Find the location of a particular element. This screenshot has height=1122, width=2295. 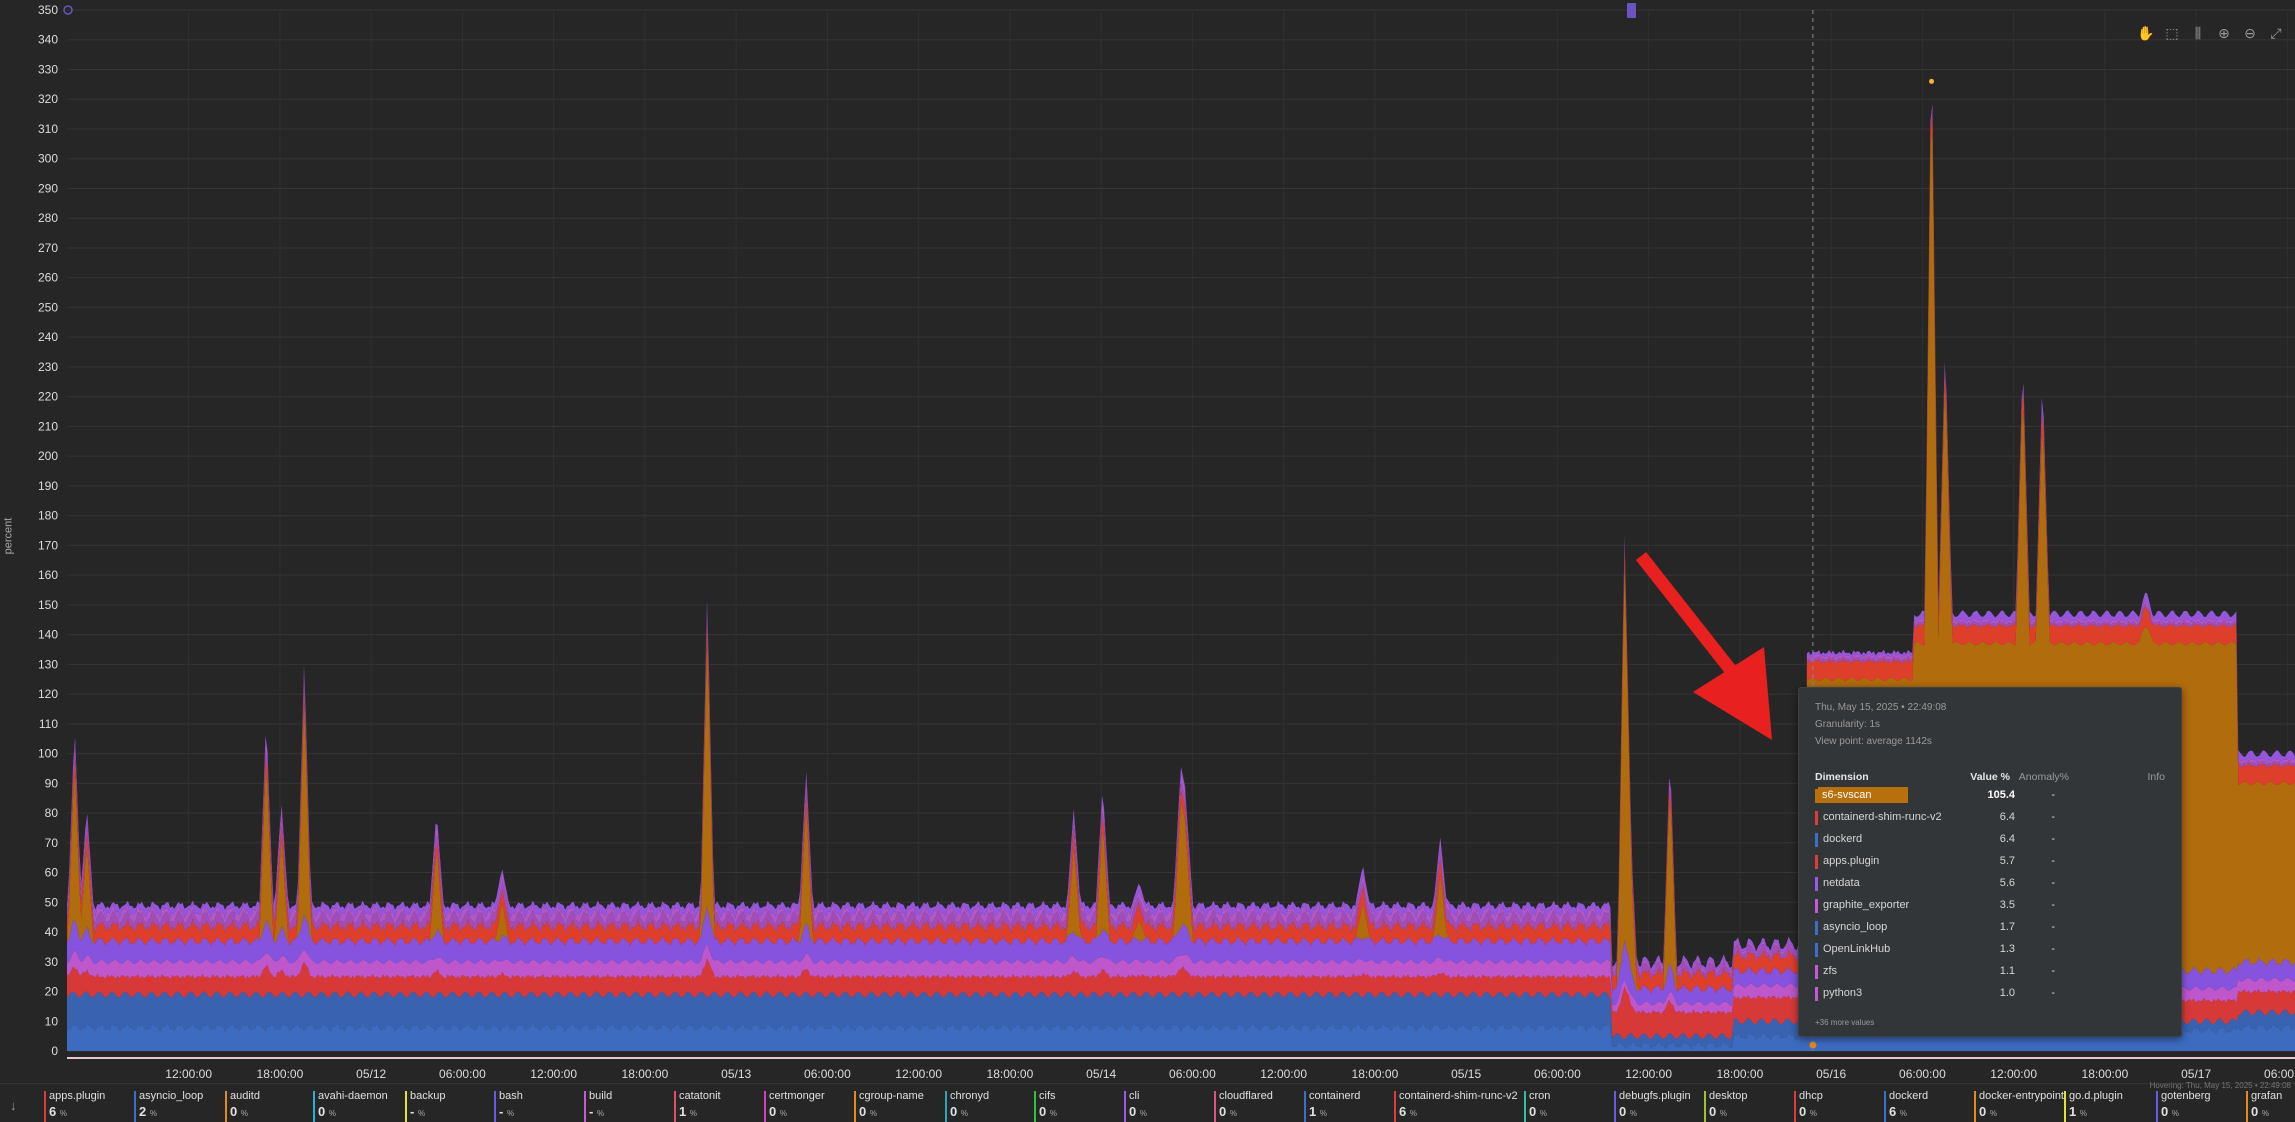

select-icon: ⬚ is located at coordinates (2172, 33).